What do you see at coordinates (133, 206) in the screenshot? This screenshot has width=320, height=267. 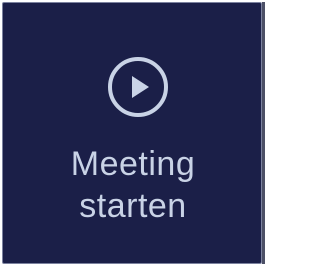 I see `start-meeting-label-line2: starten` at bounding box center [133, 206].